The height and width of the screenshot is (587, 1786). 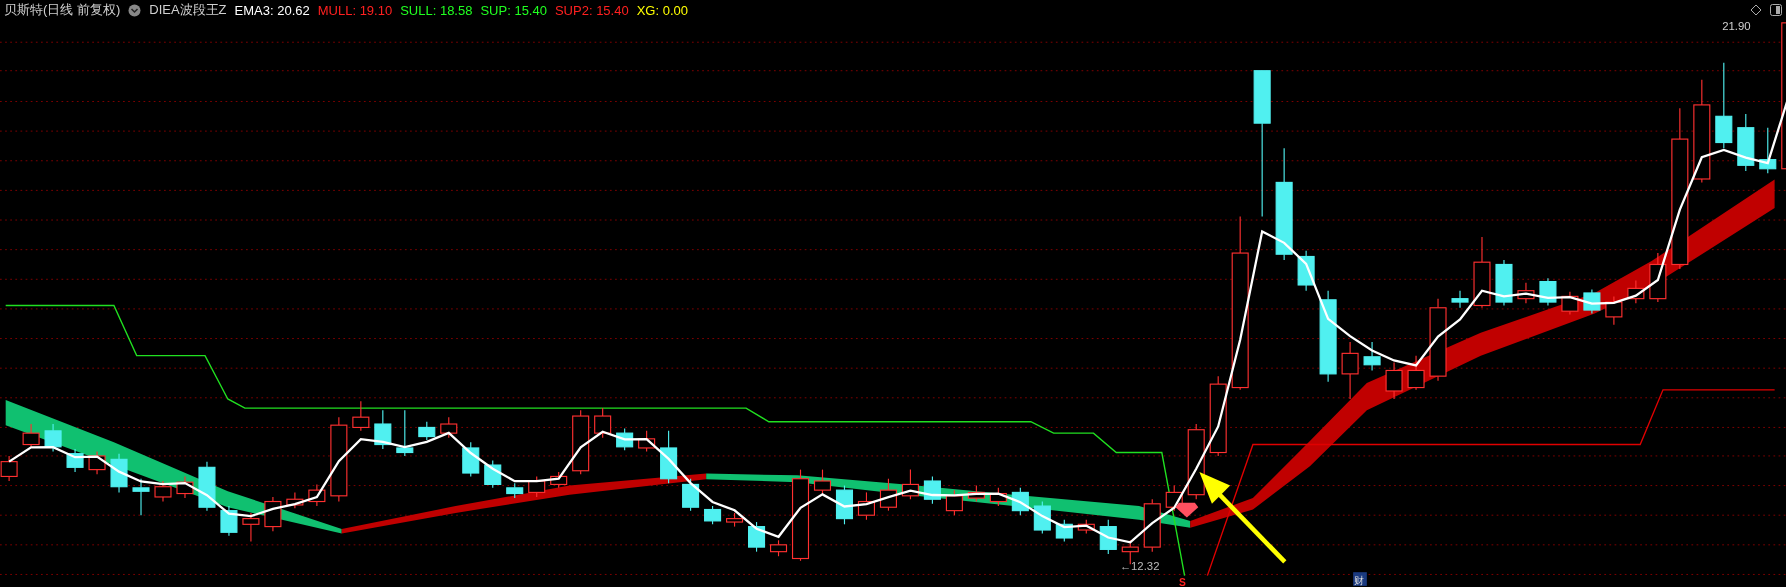 I want to click on indicator-value: EMA3: 20.62, so click(x=272, y=10).